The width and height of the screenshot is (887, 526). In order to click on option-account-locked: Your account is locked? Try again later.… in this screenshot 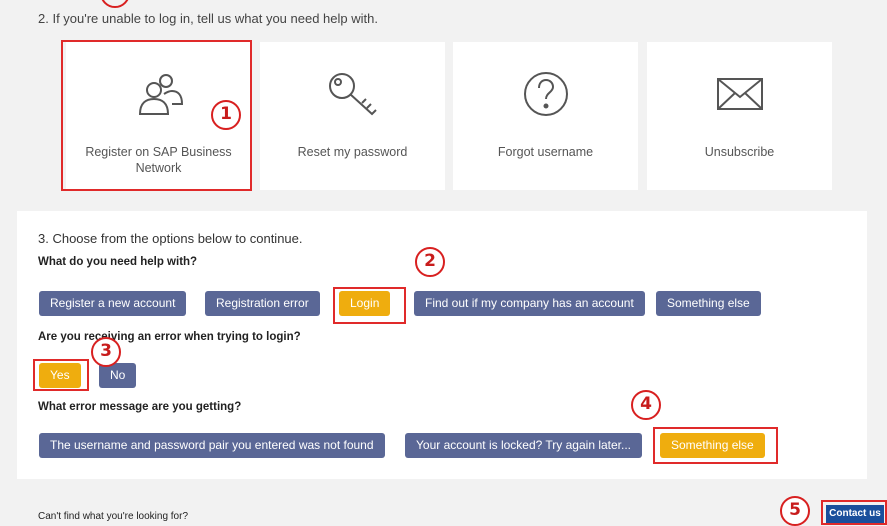, I will do `click(524, 445)`.